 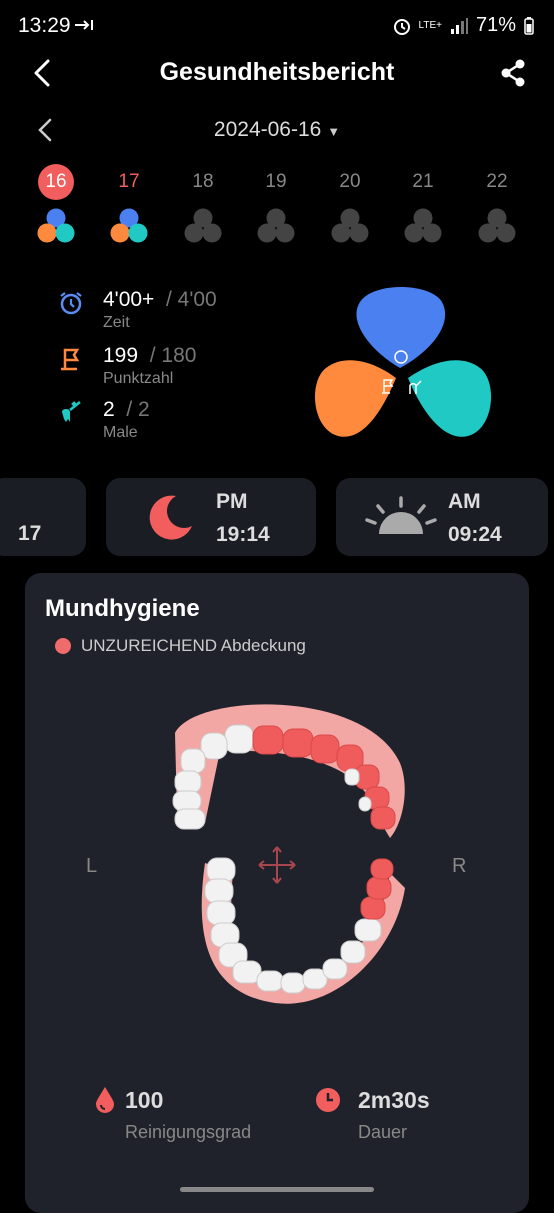 What do you see at coordinates (44, 25) in the screenshot?
I see `status-time: 13:29` at bounding box center [44, 25].